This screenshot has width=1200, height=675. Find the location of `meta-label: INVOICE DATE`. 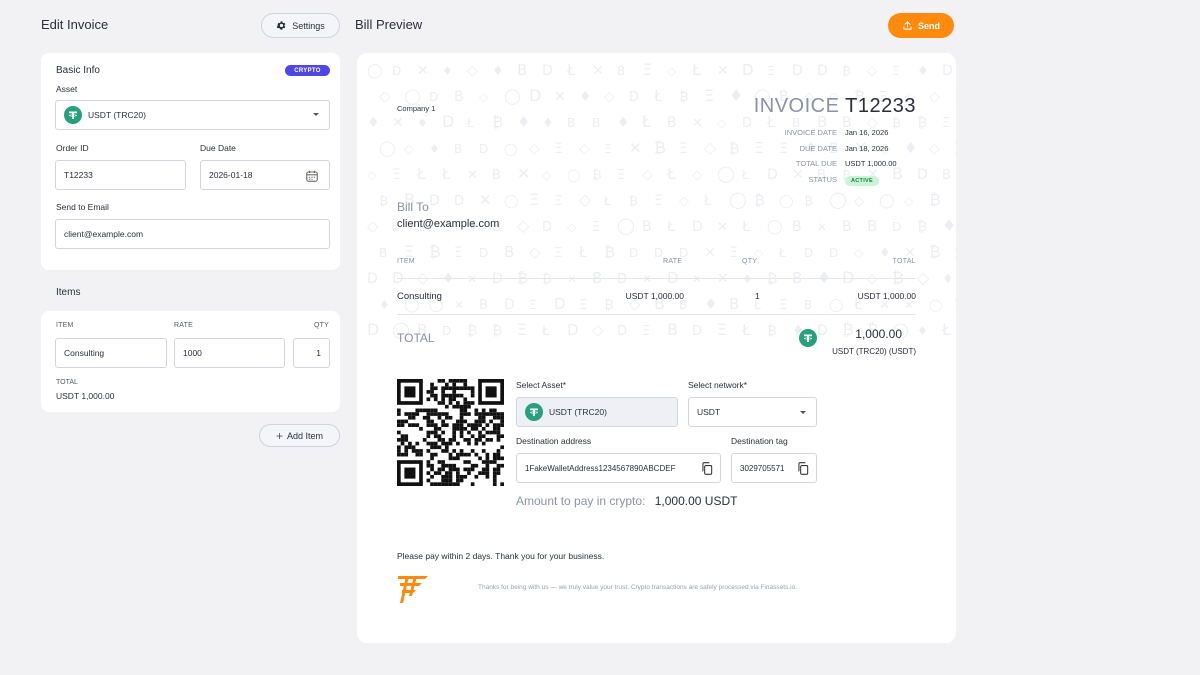

meta-label: INVOICE DATE is located at coordinates (810, 132).